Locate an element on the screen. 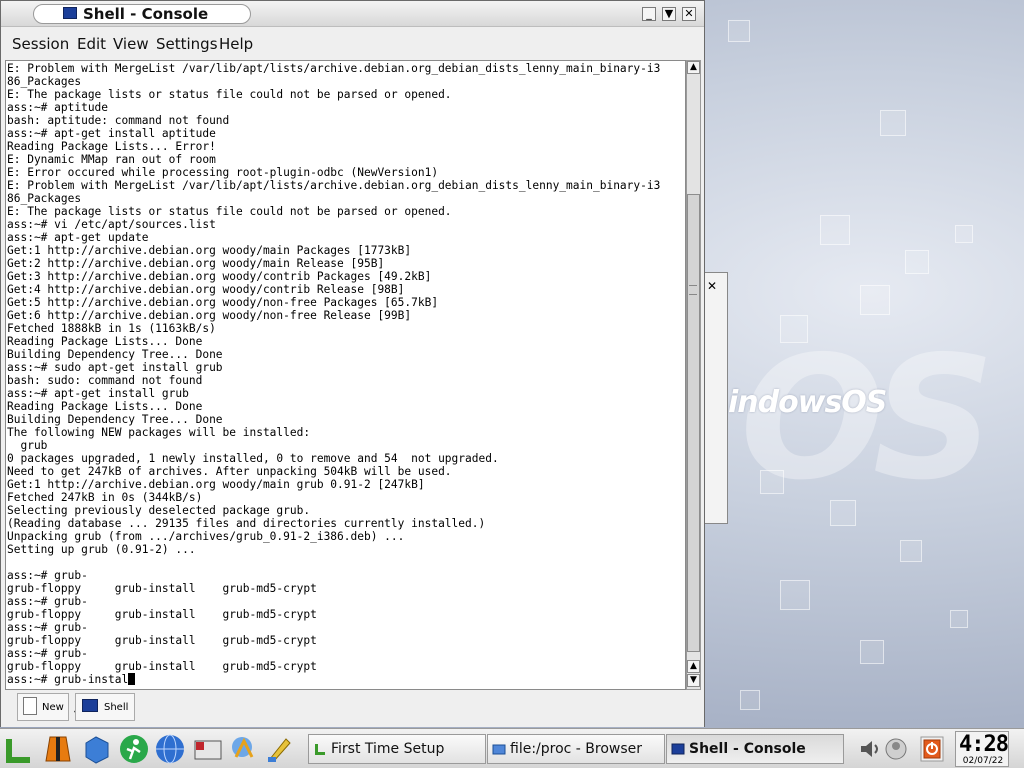  window-titlebar: Shell - Console _ ▼ ✕ is located at coordinates (352, 14).